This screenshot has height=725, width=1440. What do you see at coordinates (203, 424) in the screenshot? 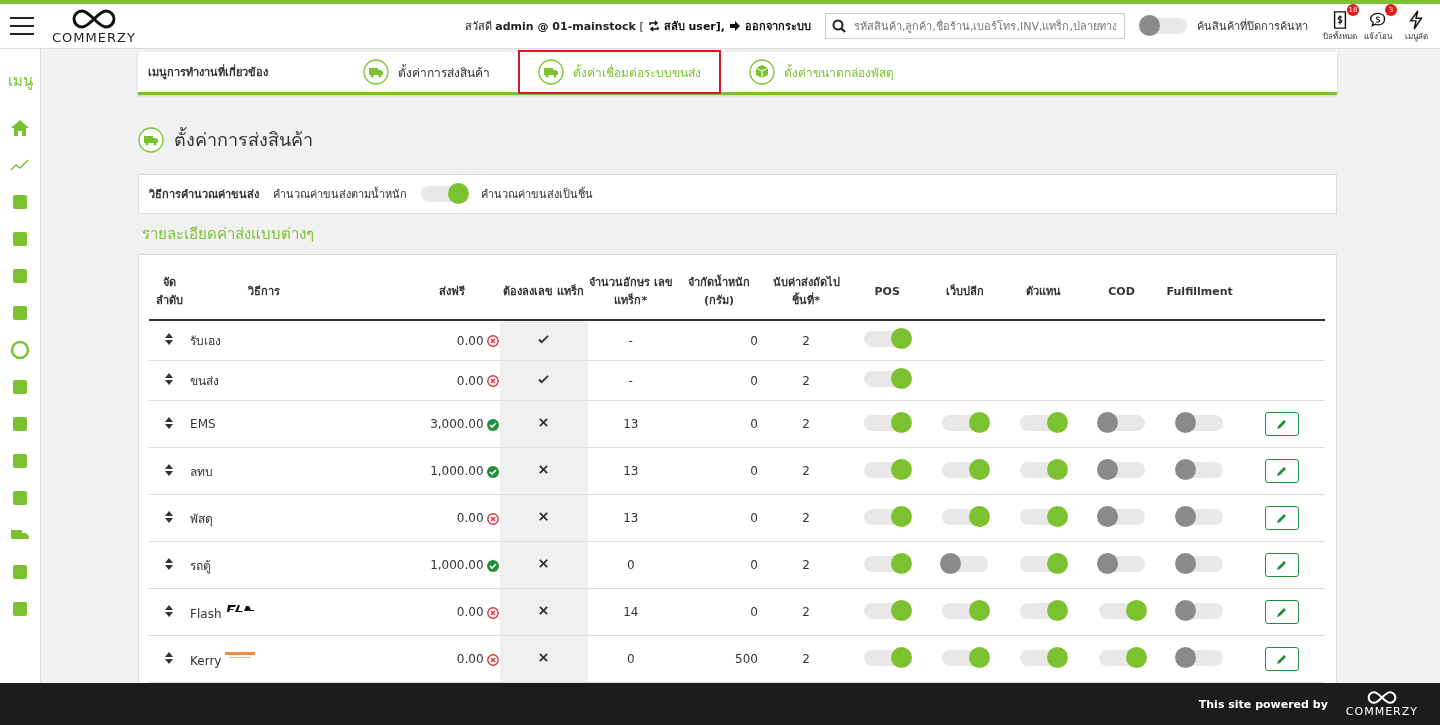
I see `method-name: EMS` at bounding box center [203, 424].